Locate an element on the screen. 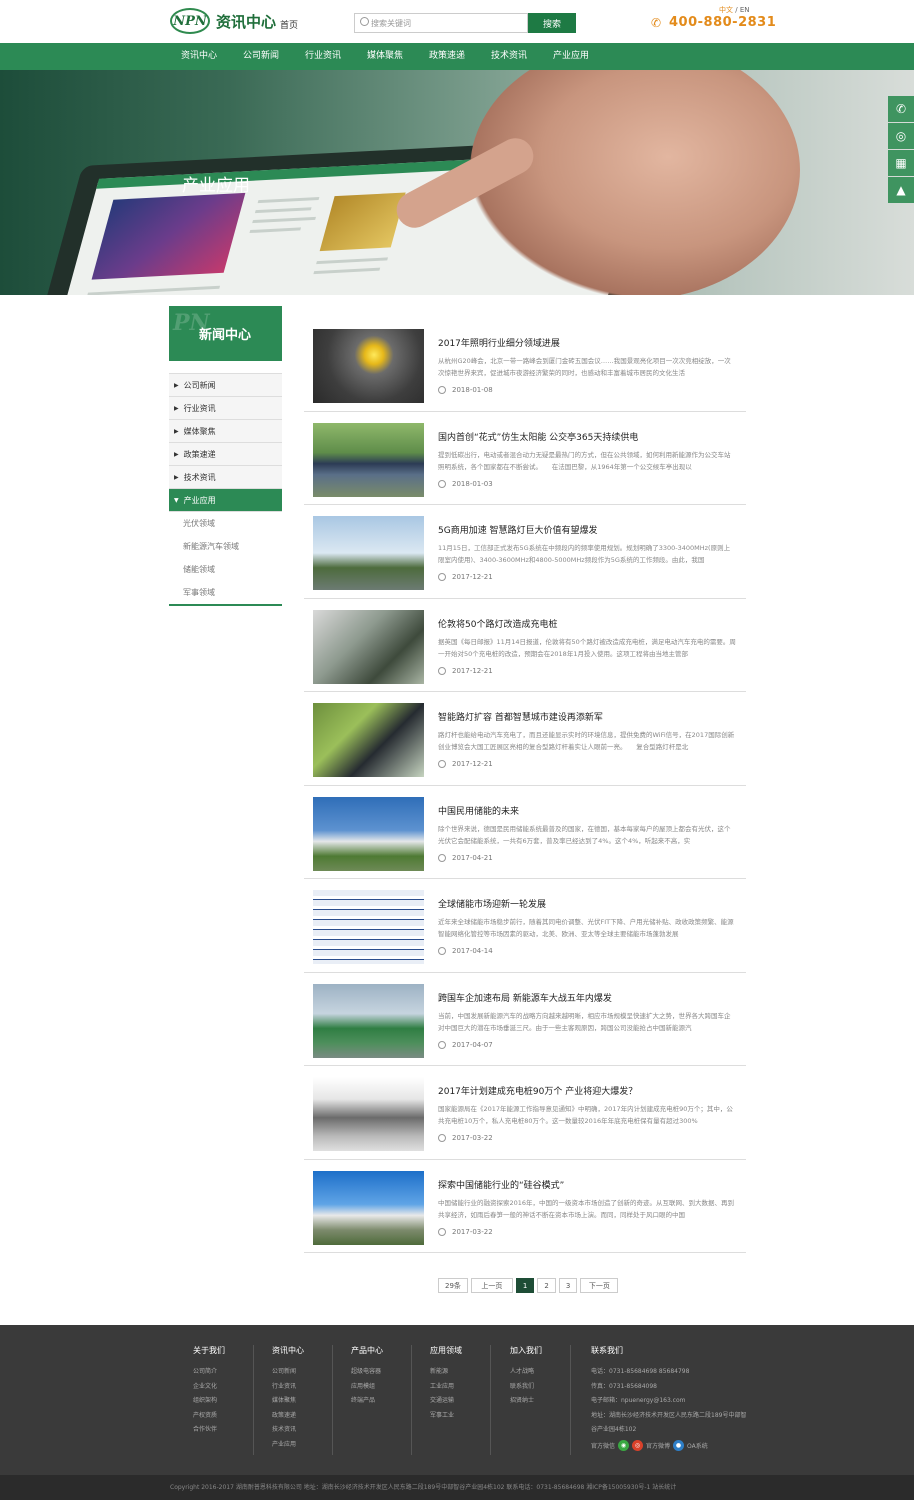  home-link: 首页 is located at coordinates (289, 24).